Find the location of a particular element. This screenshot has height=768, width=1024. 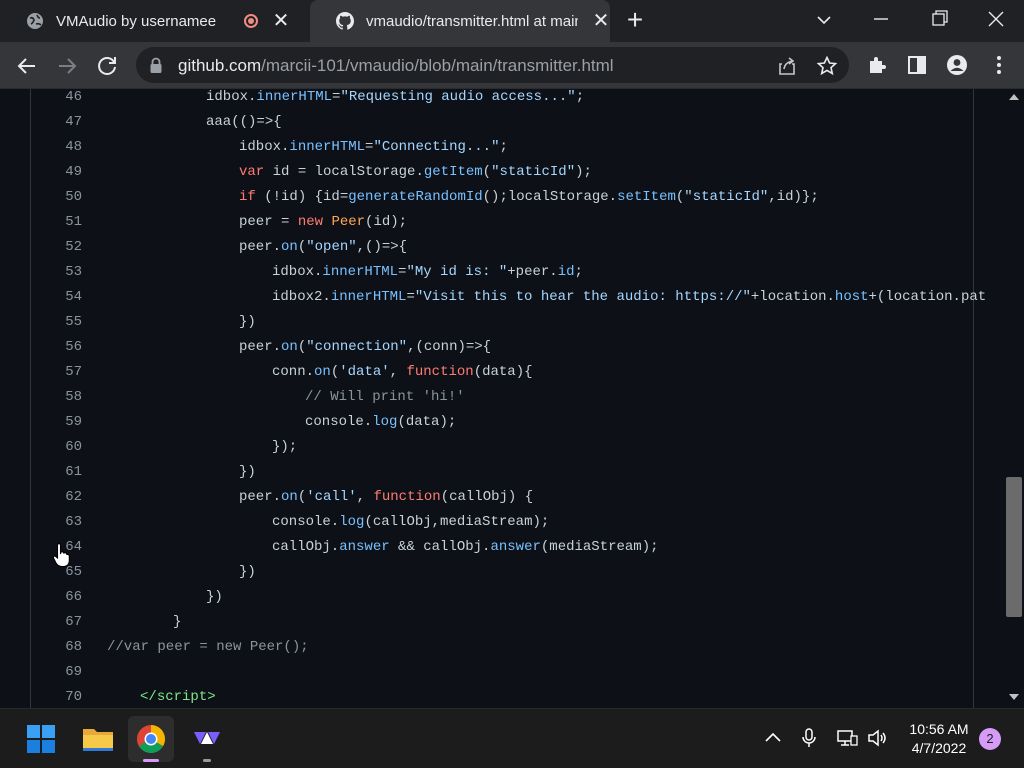

microphone-icon is located at coordinates (809, 738).